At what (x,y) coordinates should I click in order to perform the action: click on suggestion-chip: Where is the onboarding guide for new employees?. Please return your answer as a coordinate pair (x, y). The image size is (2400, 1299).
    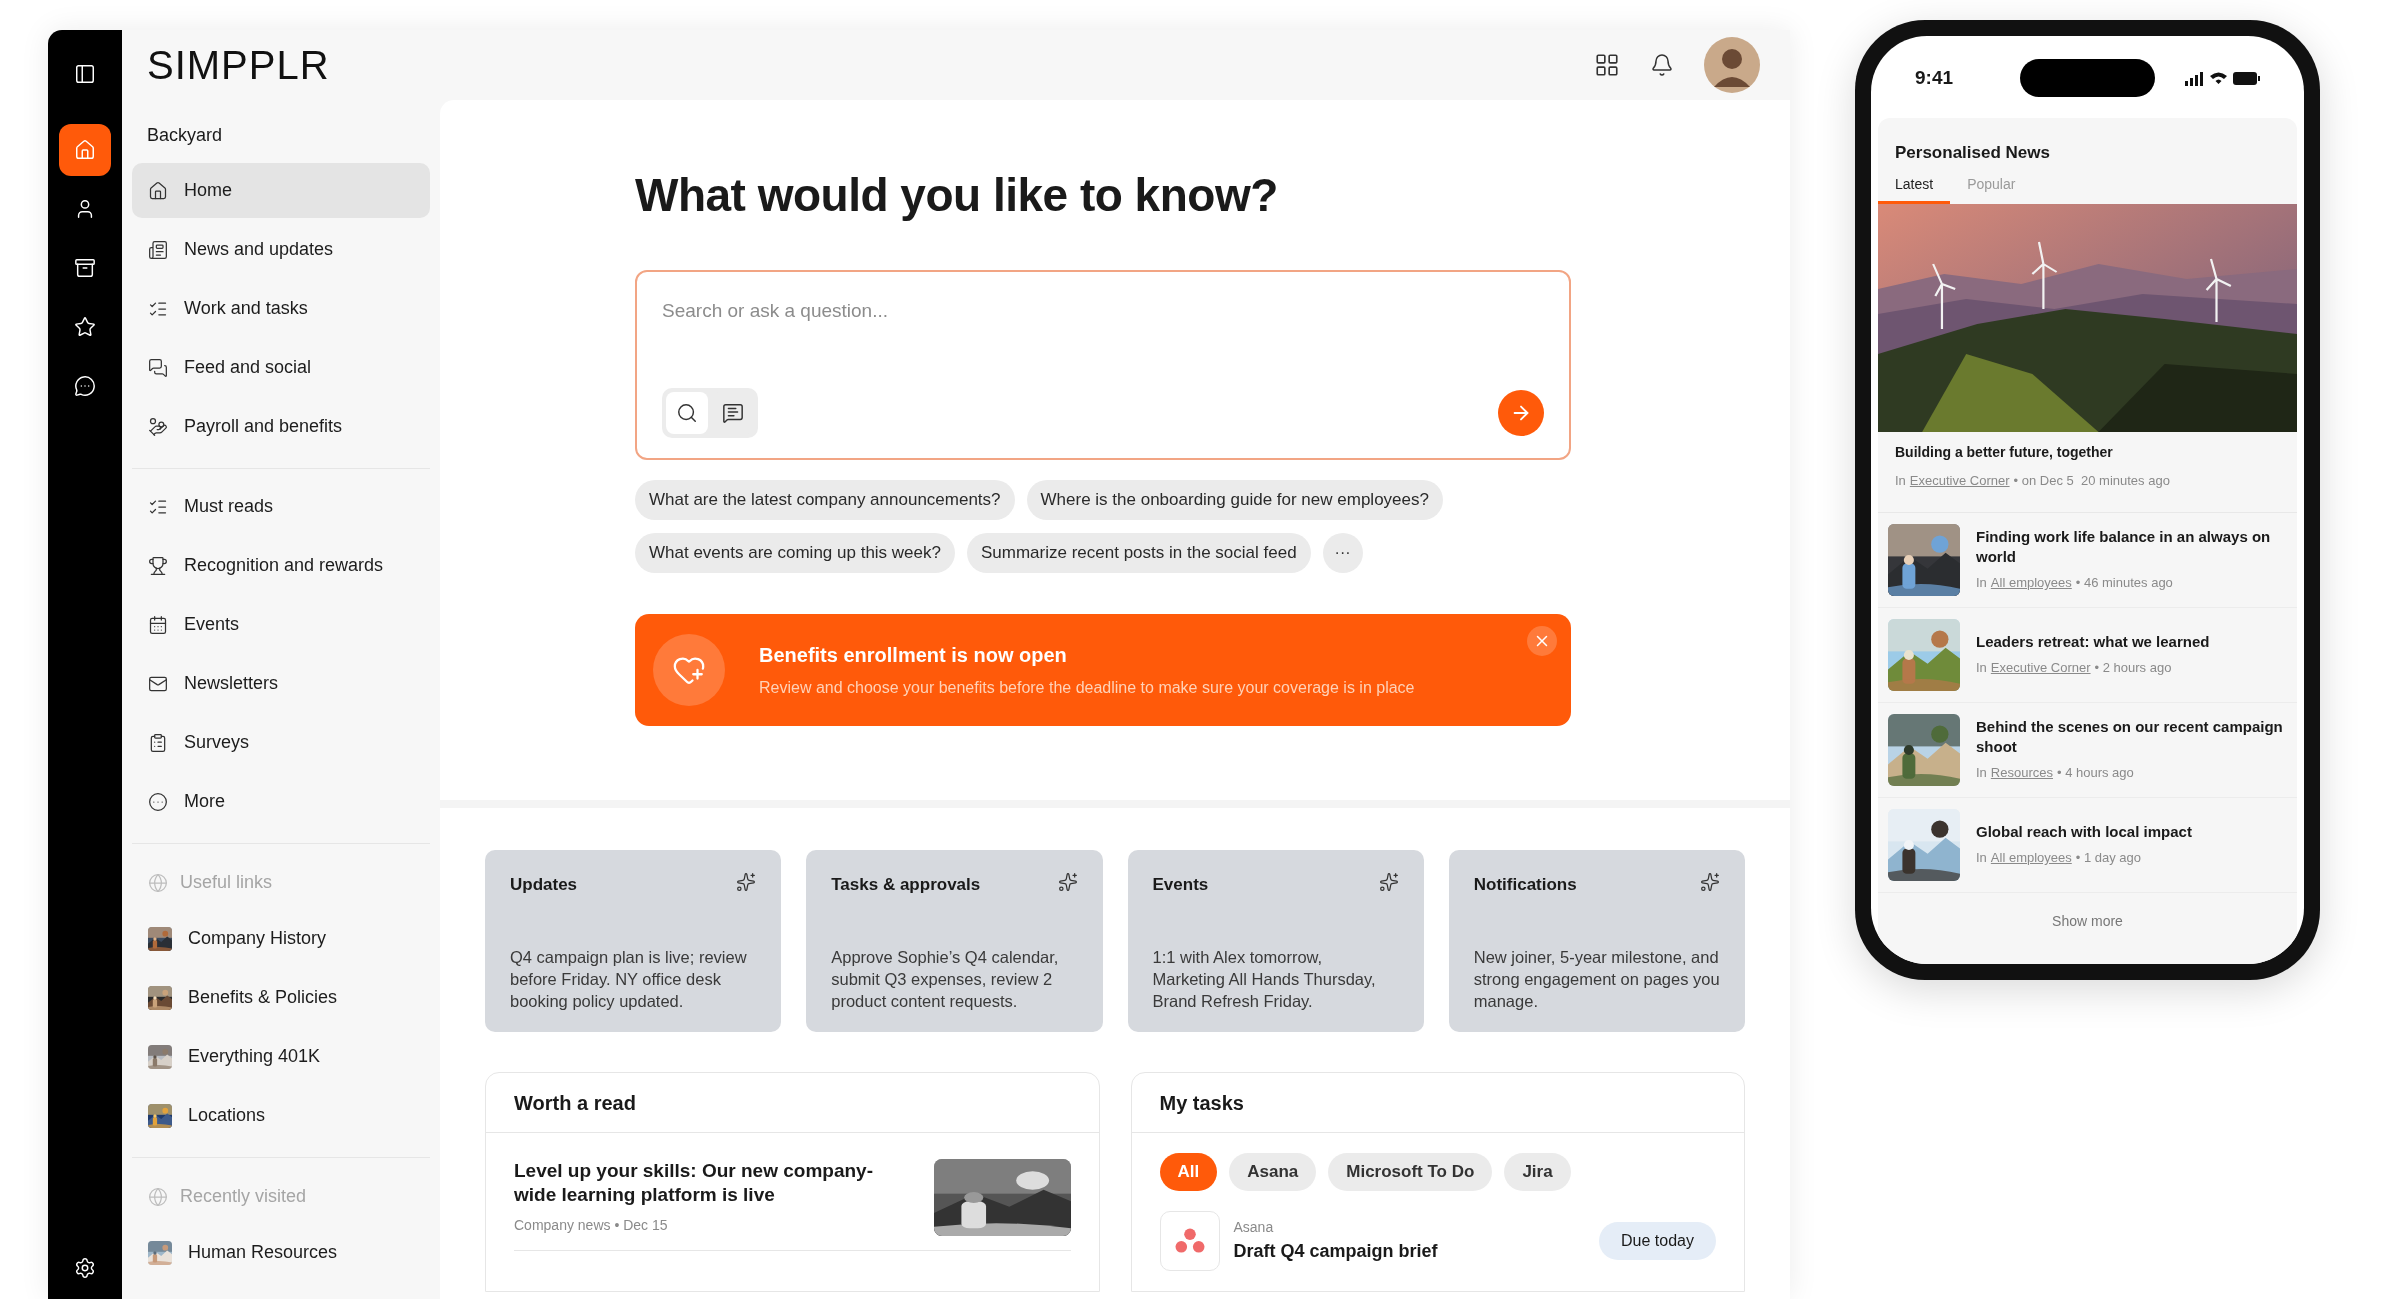
    Looking at the image, I should click on (1234, 500).